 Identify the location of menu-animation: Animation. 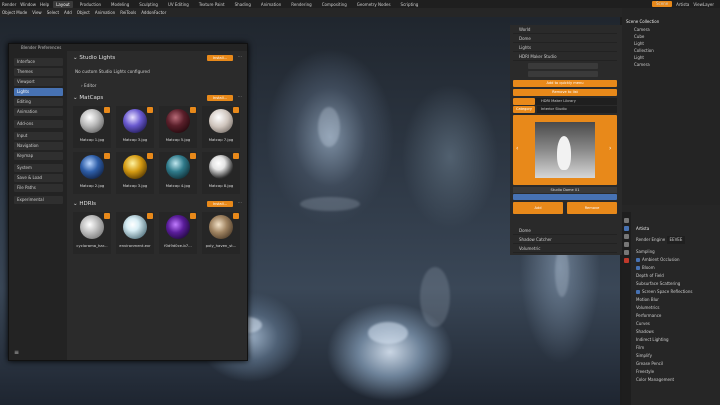
(105, 12).